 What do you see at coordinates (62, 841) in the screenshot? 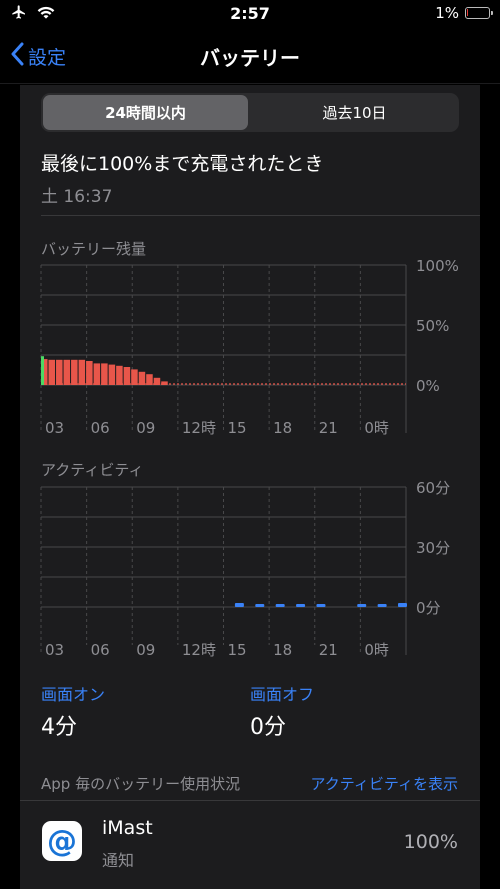
I see `at-sign-icon: @` at bounding box center [62, 841].